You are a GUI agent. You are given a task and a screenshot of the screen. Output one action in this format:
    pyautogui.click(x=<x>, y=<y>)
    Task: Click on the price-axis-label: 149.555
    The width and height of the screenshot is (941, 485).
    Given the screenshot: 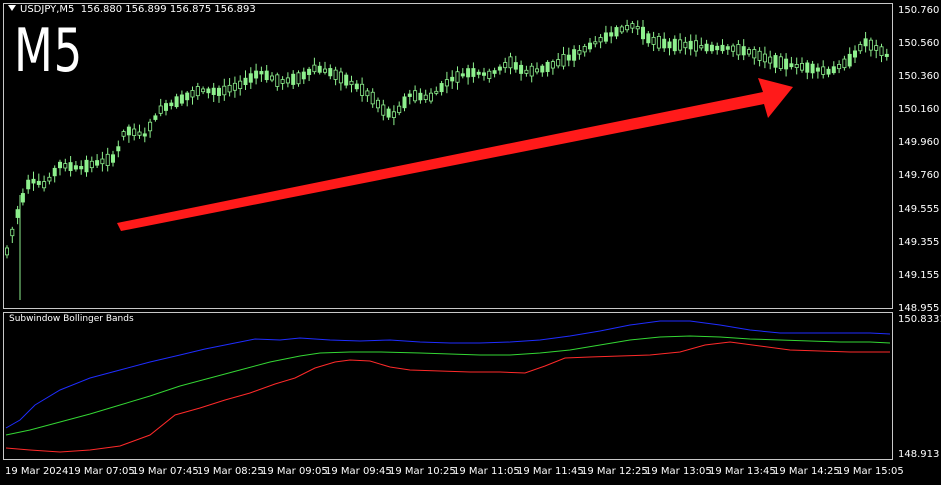 What is the action you would take?
    pyautogui.click(x=919, y=209)
    